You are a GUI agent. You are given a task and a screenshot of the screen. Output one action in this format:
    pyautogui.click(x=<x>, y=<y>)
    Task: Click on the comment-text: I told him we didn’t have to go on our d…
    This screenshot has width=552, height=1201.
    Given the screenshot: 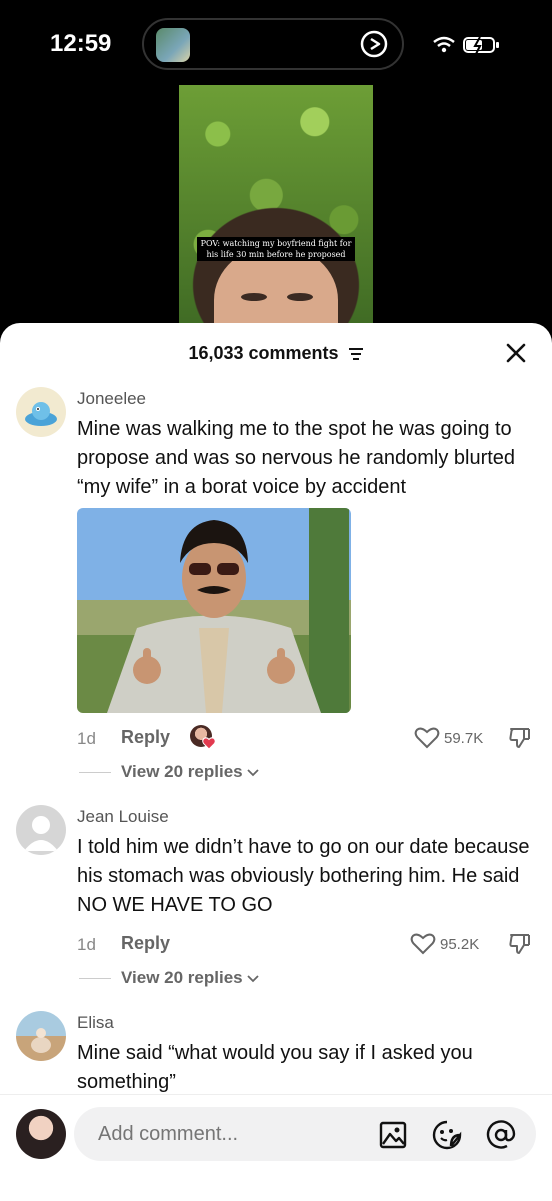 What is the action you would take?
    pyautogui.click(x=303, y=876)
    